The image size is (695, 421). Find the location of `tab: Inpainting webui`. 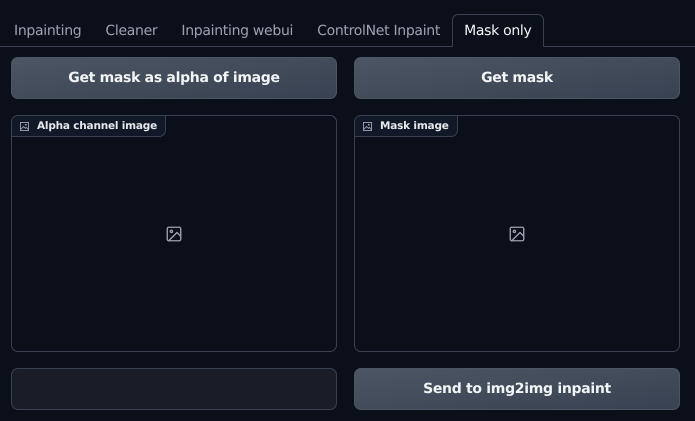

tab: Inpainting webui is located at coordinates (237, 30).